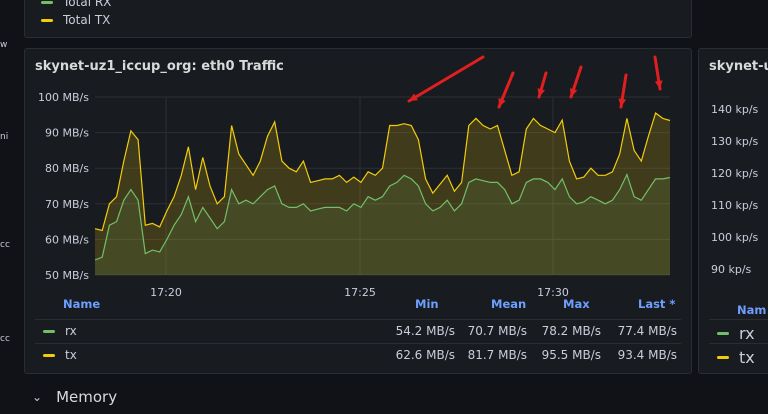 Image resolution: width=768 pixels, height=414 pixels. I want to click on y-tick-label: 100 kp/s, so click(735, 237).